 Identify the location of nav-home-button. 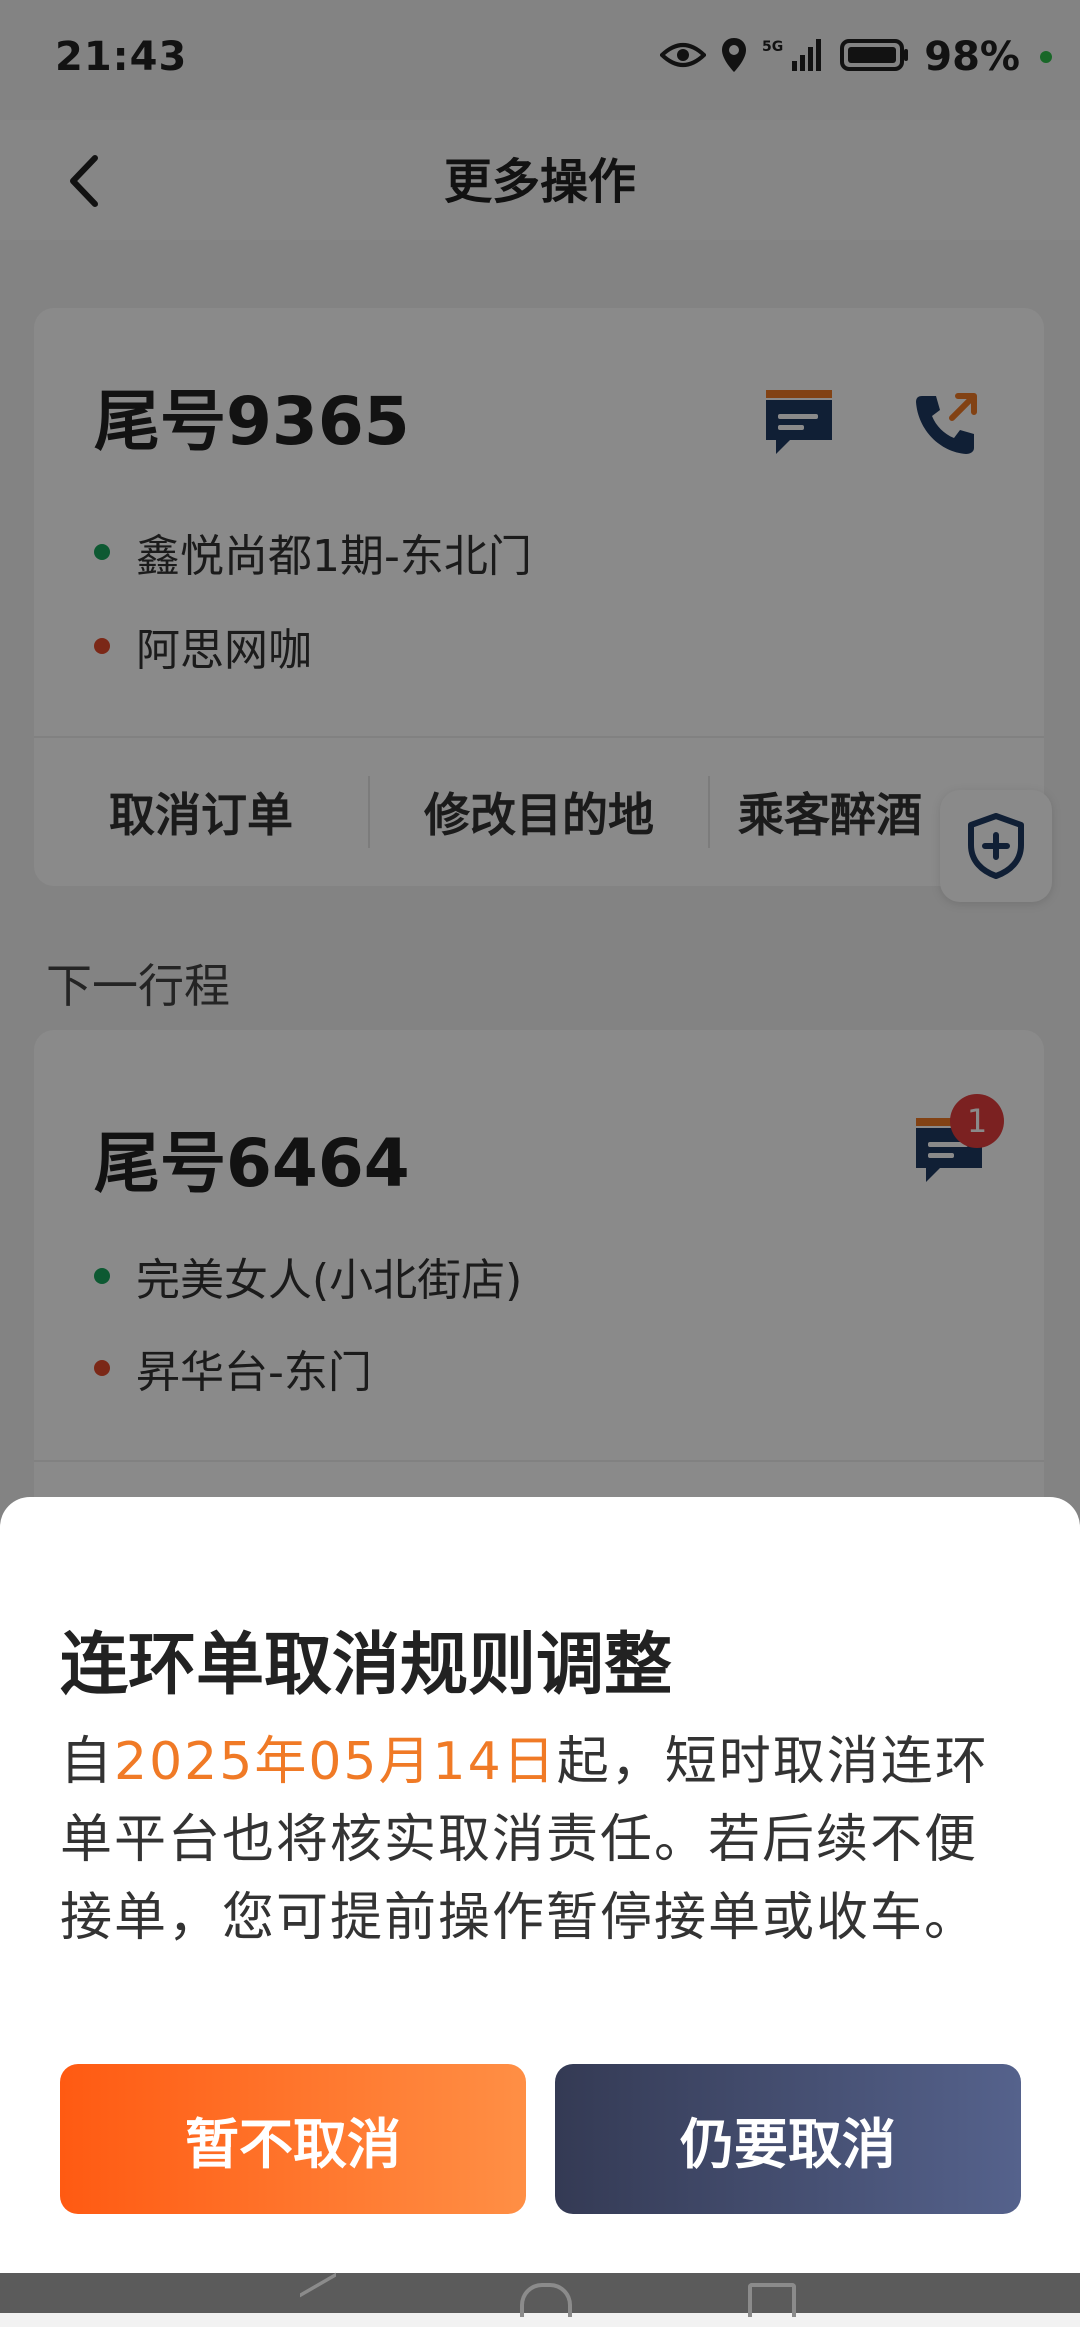
(546, 2300).